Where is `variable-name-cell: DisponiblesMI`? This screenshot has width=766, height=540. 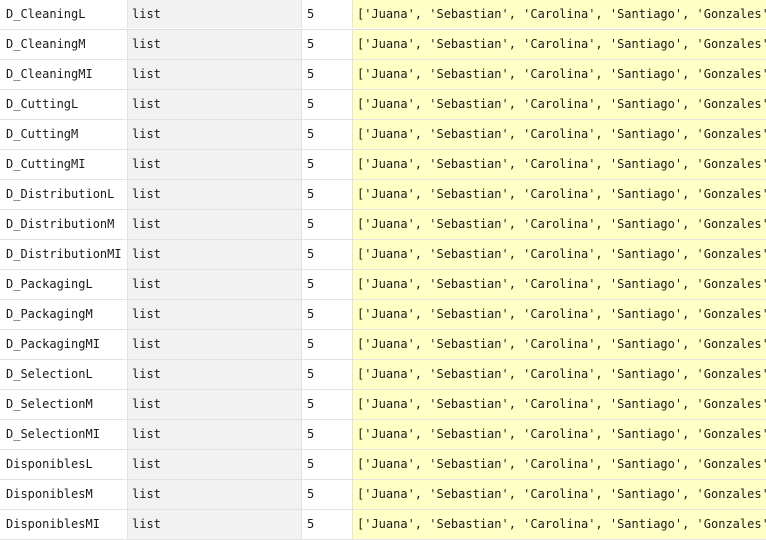 variable-name-cell: DisponiblesMI is located at coordinates (64, 524).